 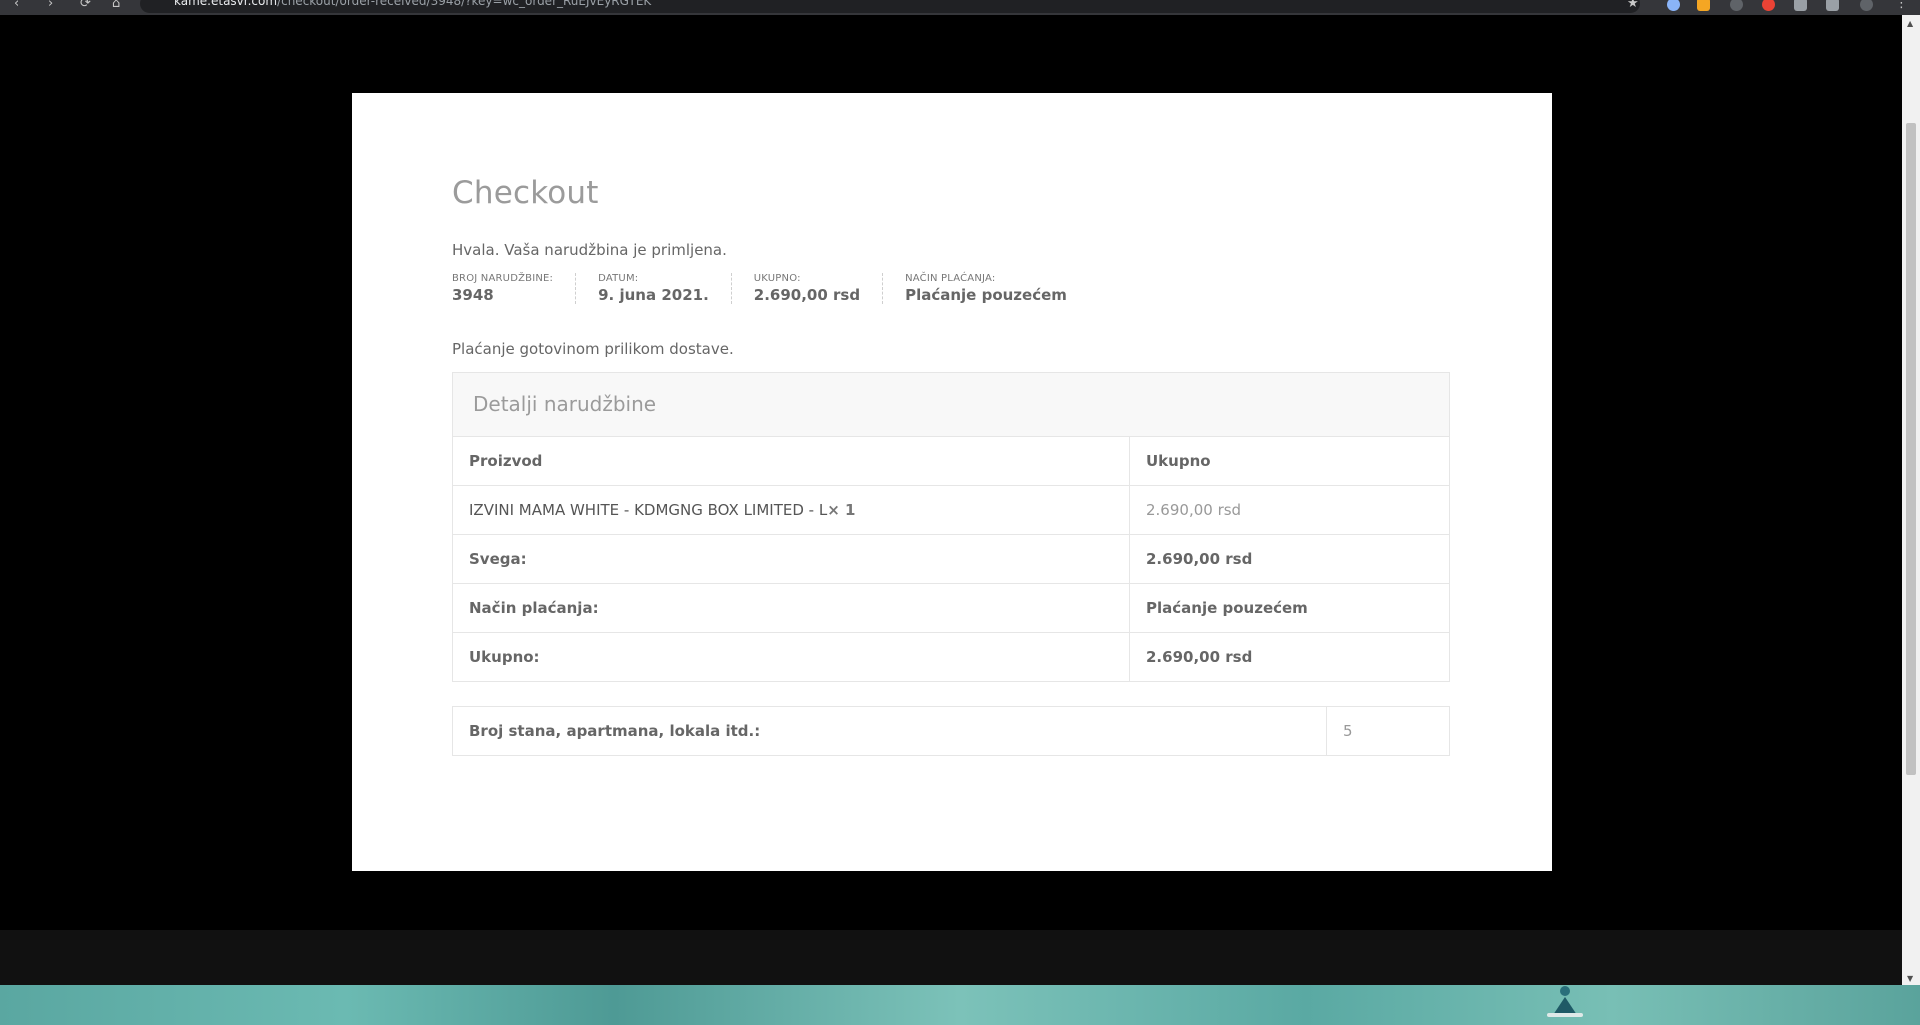 What do you see at coordinates (1387, 731) in the screenshot?
I see `apartment-number-value: 5` at bounding box center [1387, 731].